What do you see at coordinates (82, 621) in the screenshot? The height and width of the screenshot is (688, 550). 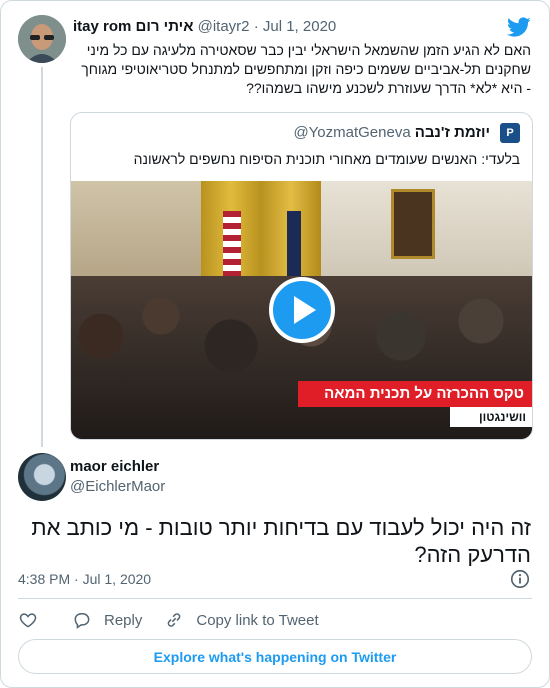 I see `reply-icon` at bounding box center [82, 621].